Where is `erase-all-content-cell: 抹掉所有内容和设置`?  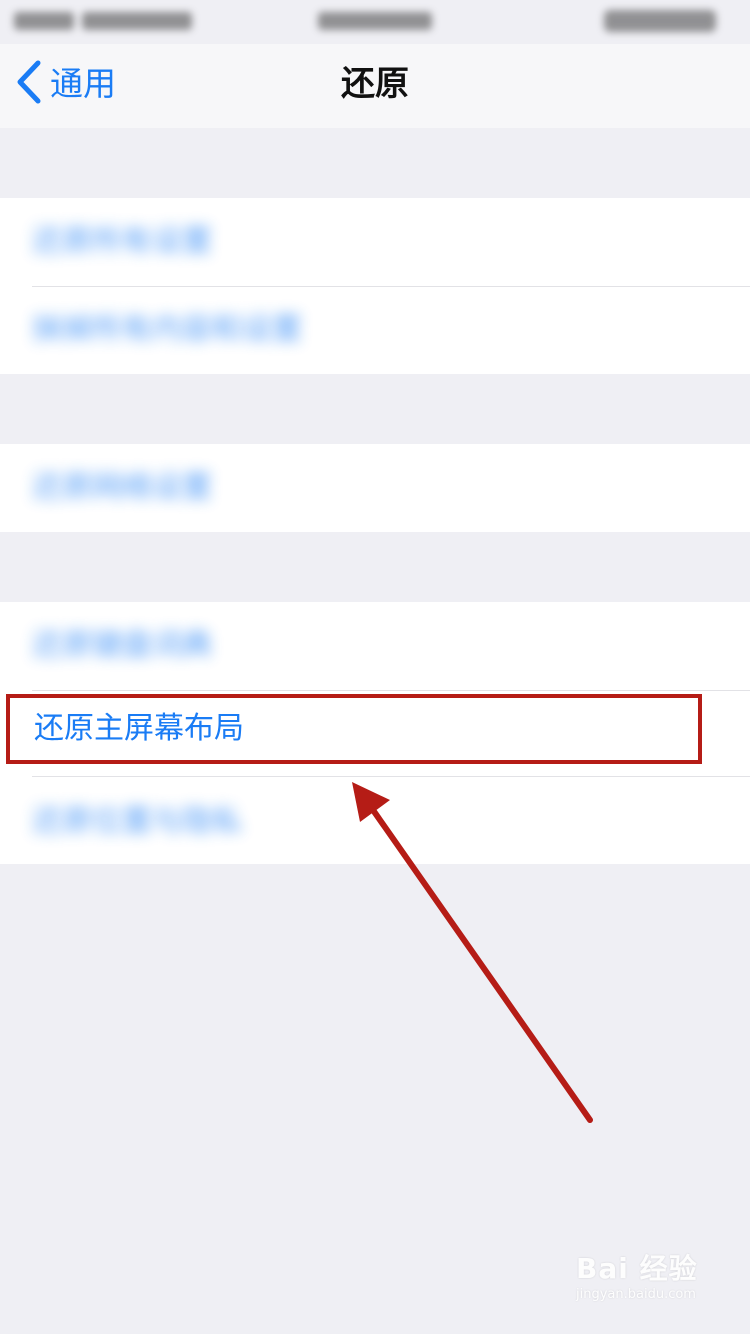 erase-all-content-cell: 抹掉所有内容和设置 is located at coordinates (375, 330).